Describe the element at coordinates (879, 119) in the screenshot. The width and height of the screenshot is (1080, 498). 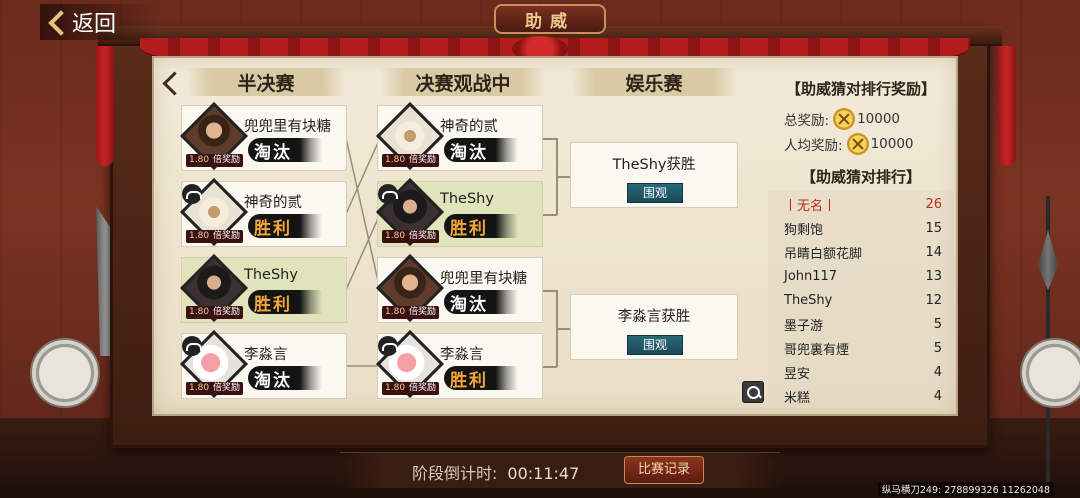
I see `total-reward-value: 10000` at that location.